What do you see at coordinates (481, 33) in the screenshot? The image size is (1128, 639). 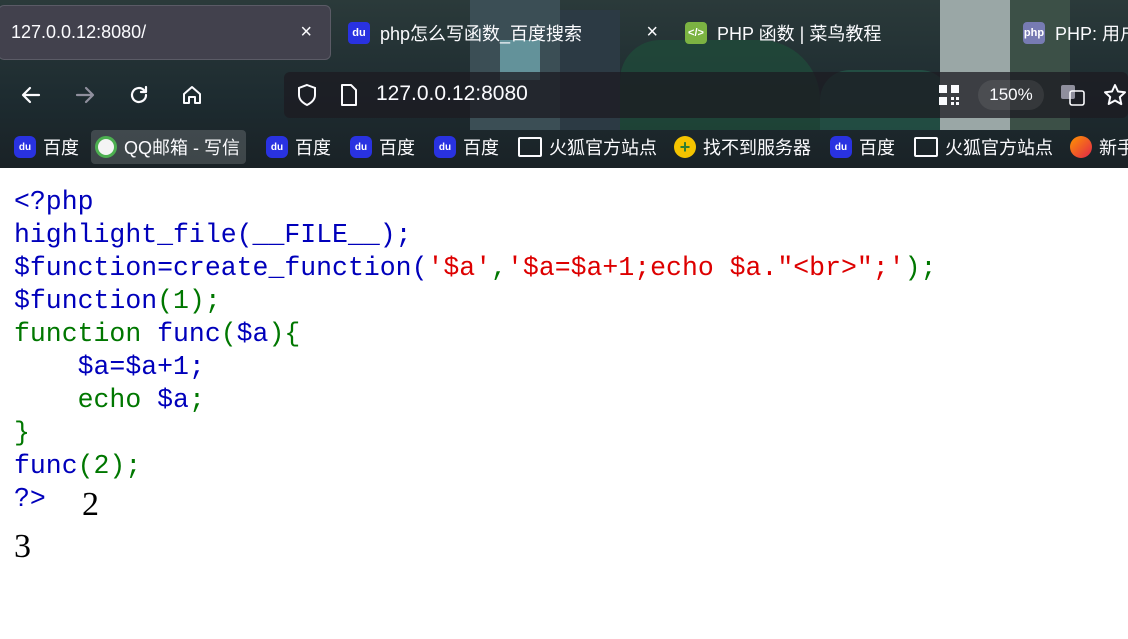 I see `tab-title: php怎么写函数_百度搜索` at bounding box center [481, 33].